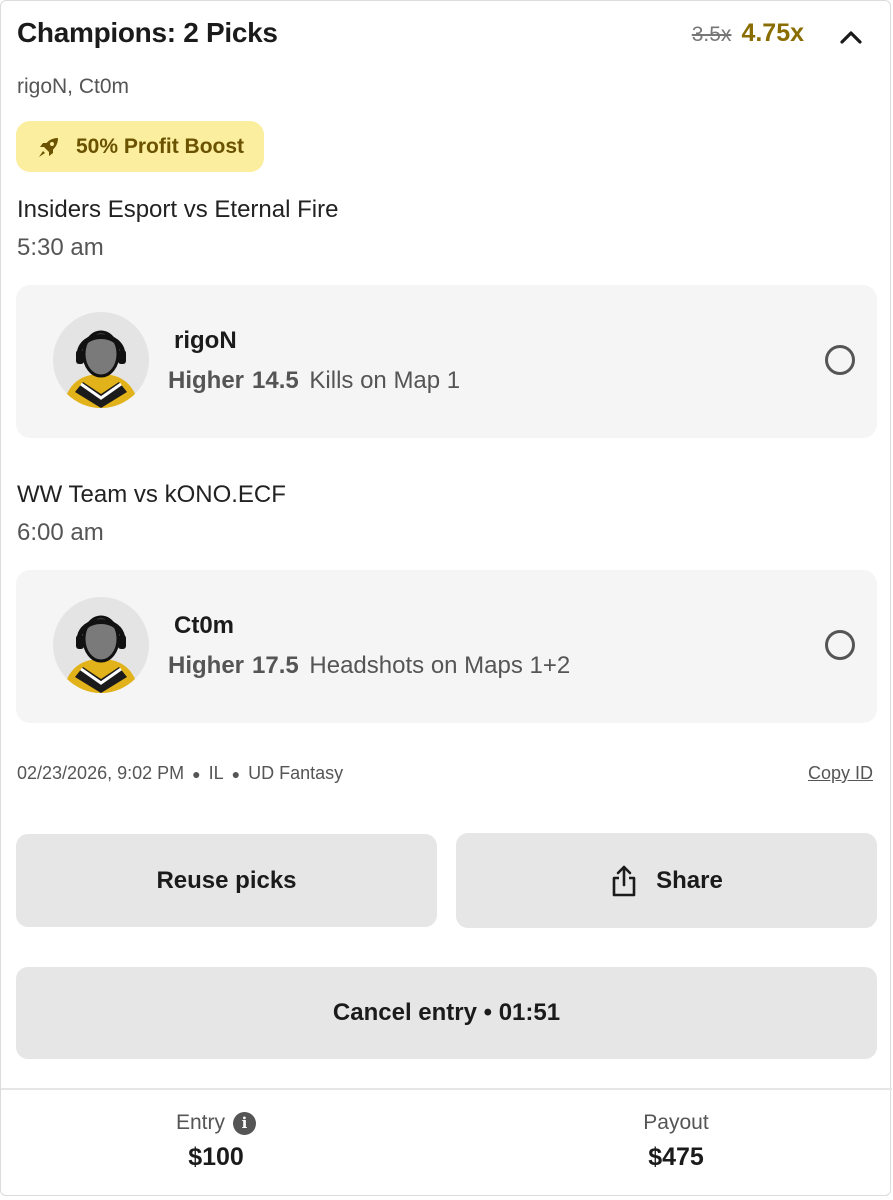  What do you see at coordinates (48, 147) in the screenshot?
I see `rocket-icon` at bounding box center [48, 147].